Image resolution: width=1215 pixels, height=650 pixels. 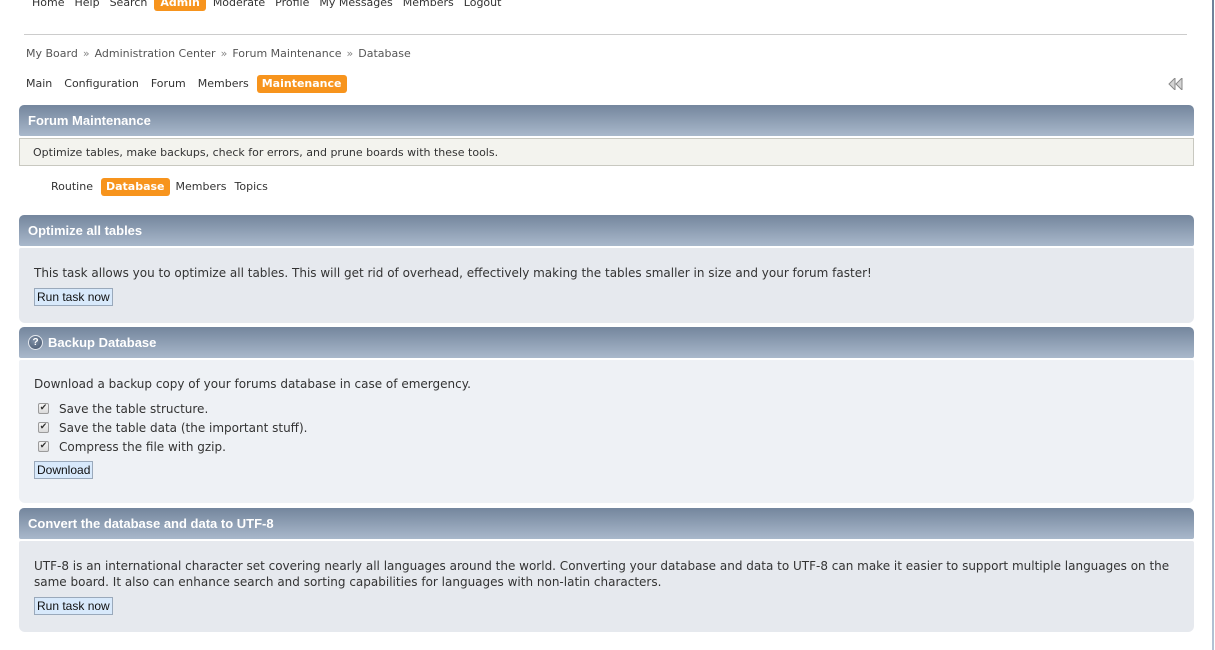 I want to click on optimize-run-button: Run task now, so click(x=73, y=297).